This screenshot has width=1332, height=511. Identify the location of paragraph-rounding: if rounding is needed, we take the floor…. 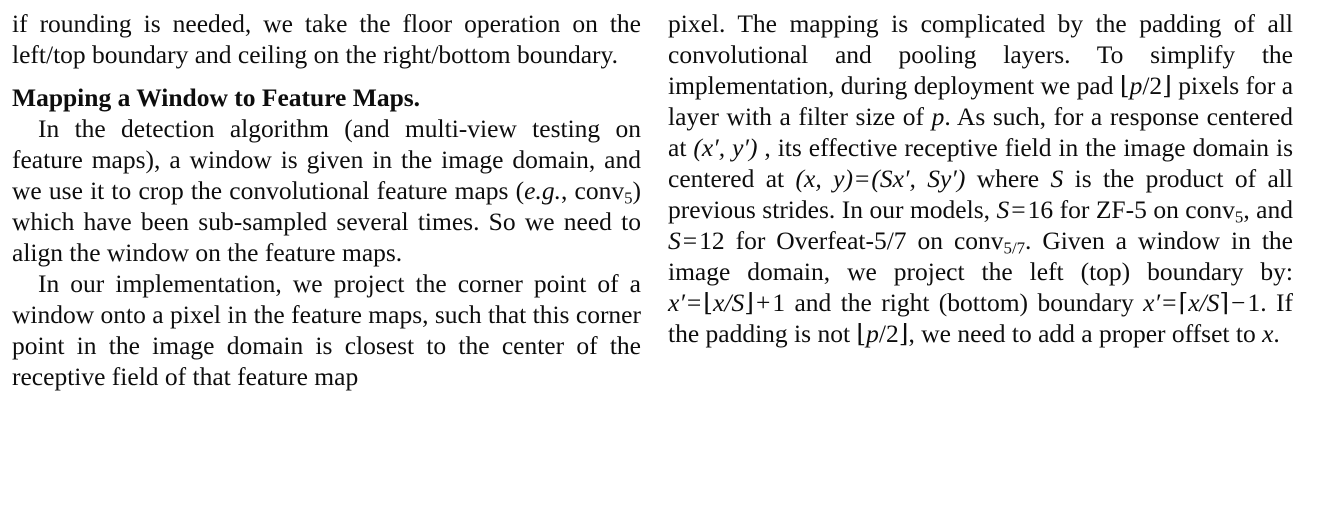
(326, 39).